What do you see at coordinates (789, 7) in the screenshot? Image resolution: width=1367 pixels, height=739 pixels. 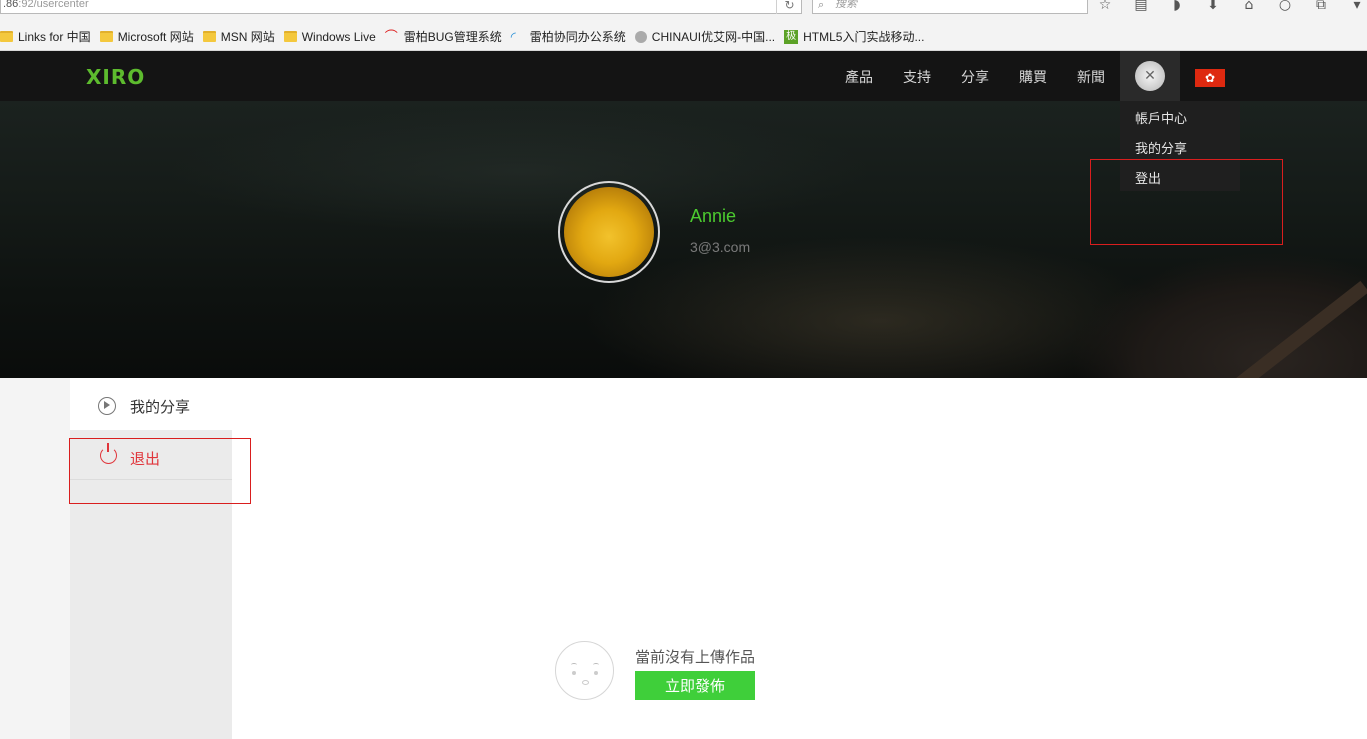 I see `reload-icon: ↻` at bounding box center [789, 7].